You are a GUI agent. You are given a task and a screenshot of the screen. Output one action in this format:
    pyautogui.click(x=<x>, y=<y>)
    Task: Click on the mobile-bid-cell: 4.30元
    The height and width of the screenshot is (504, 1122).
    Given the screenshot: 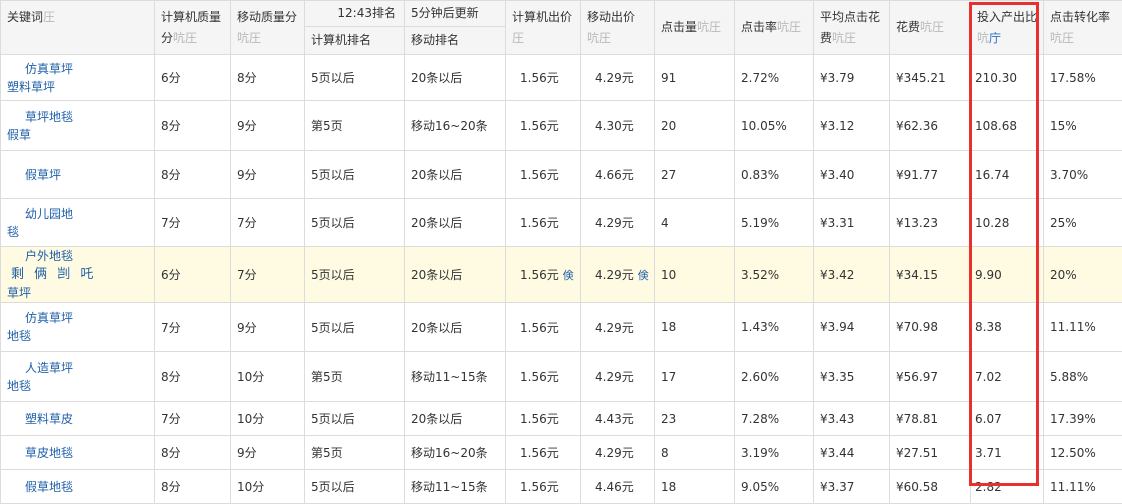 What is the action you would take?
    pyautogui.click(x=618, y=126)
    